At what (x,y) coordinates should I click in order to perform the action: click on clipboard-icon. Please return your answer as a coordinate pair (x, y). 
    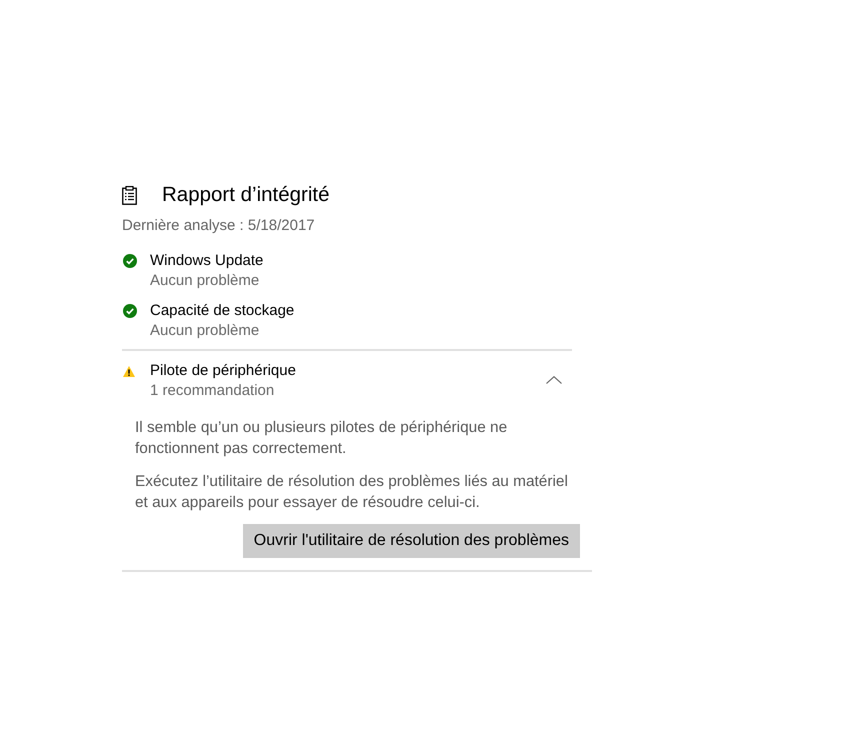
    Looking at the image, I should click on (129, 195).